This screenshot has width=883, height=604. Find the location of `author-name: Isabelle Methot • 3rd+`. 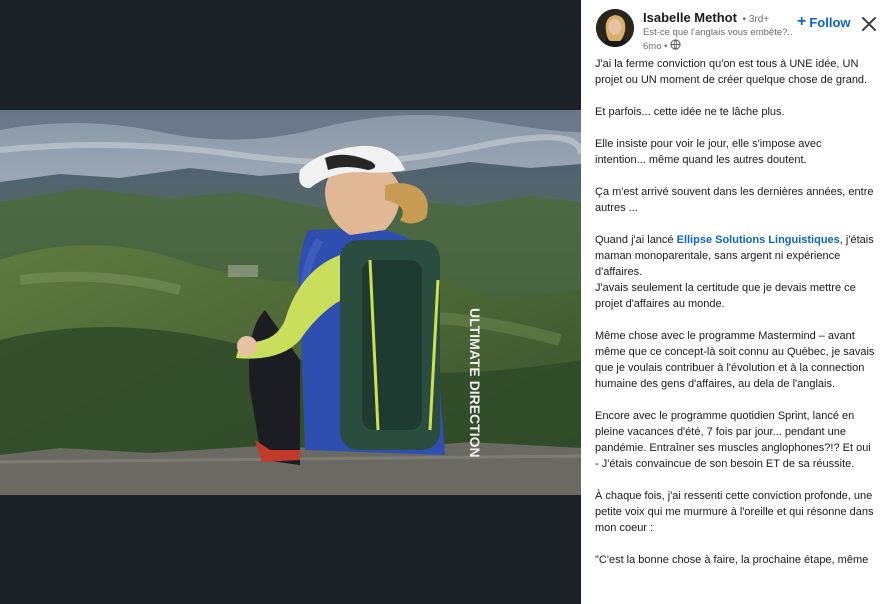

author-name: Isabelle Methot • 3rd+ is located at coordinates (706, 17).